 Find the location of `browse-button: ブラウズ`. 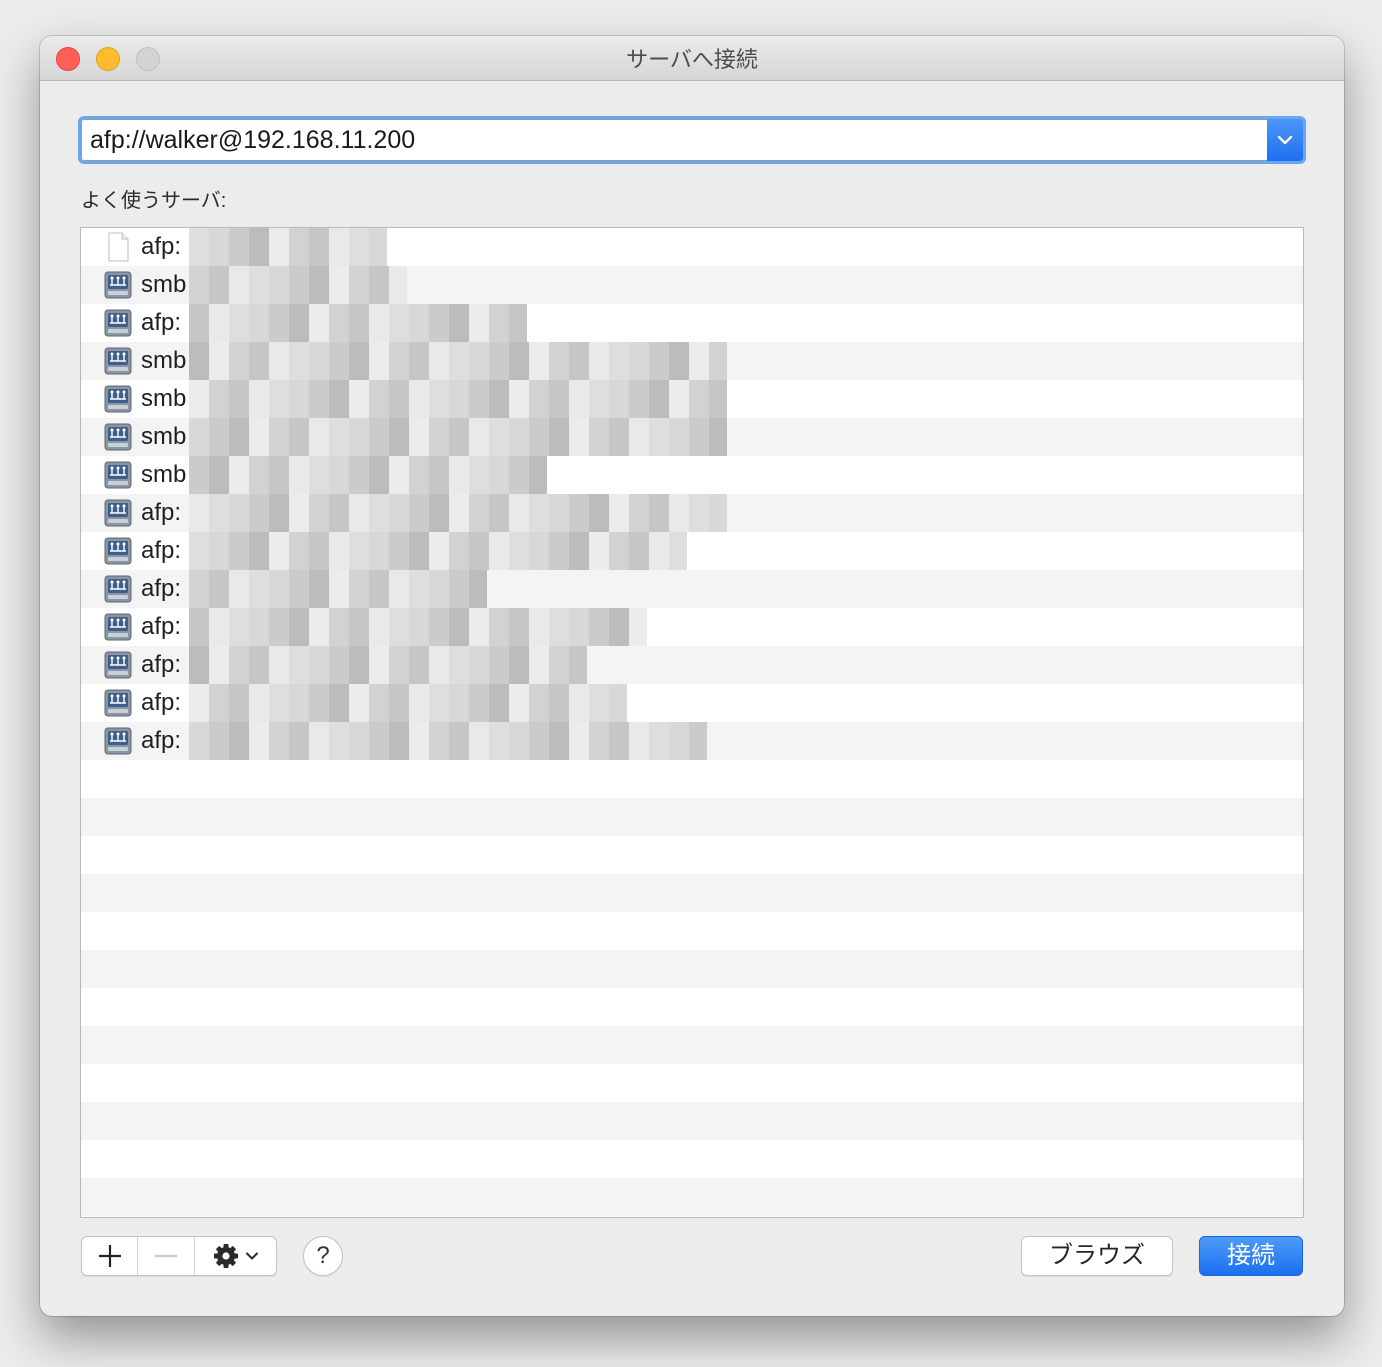

browse-button: ブラウズ is located at coordinates (1097, 1256).